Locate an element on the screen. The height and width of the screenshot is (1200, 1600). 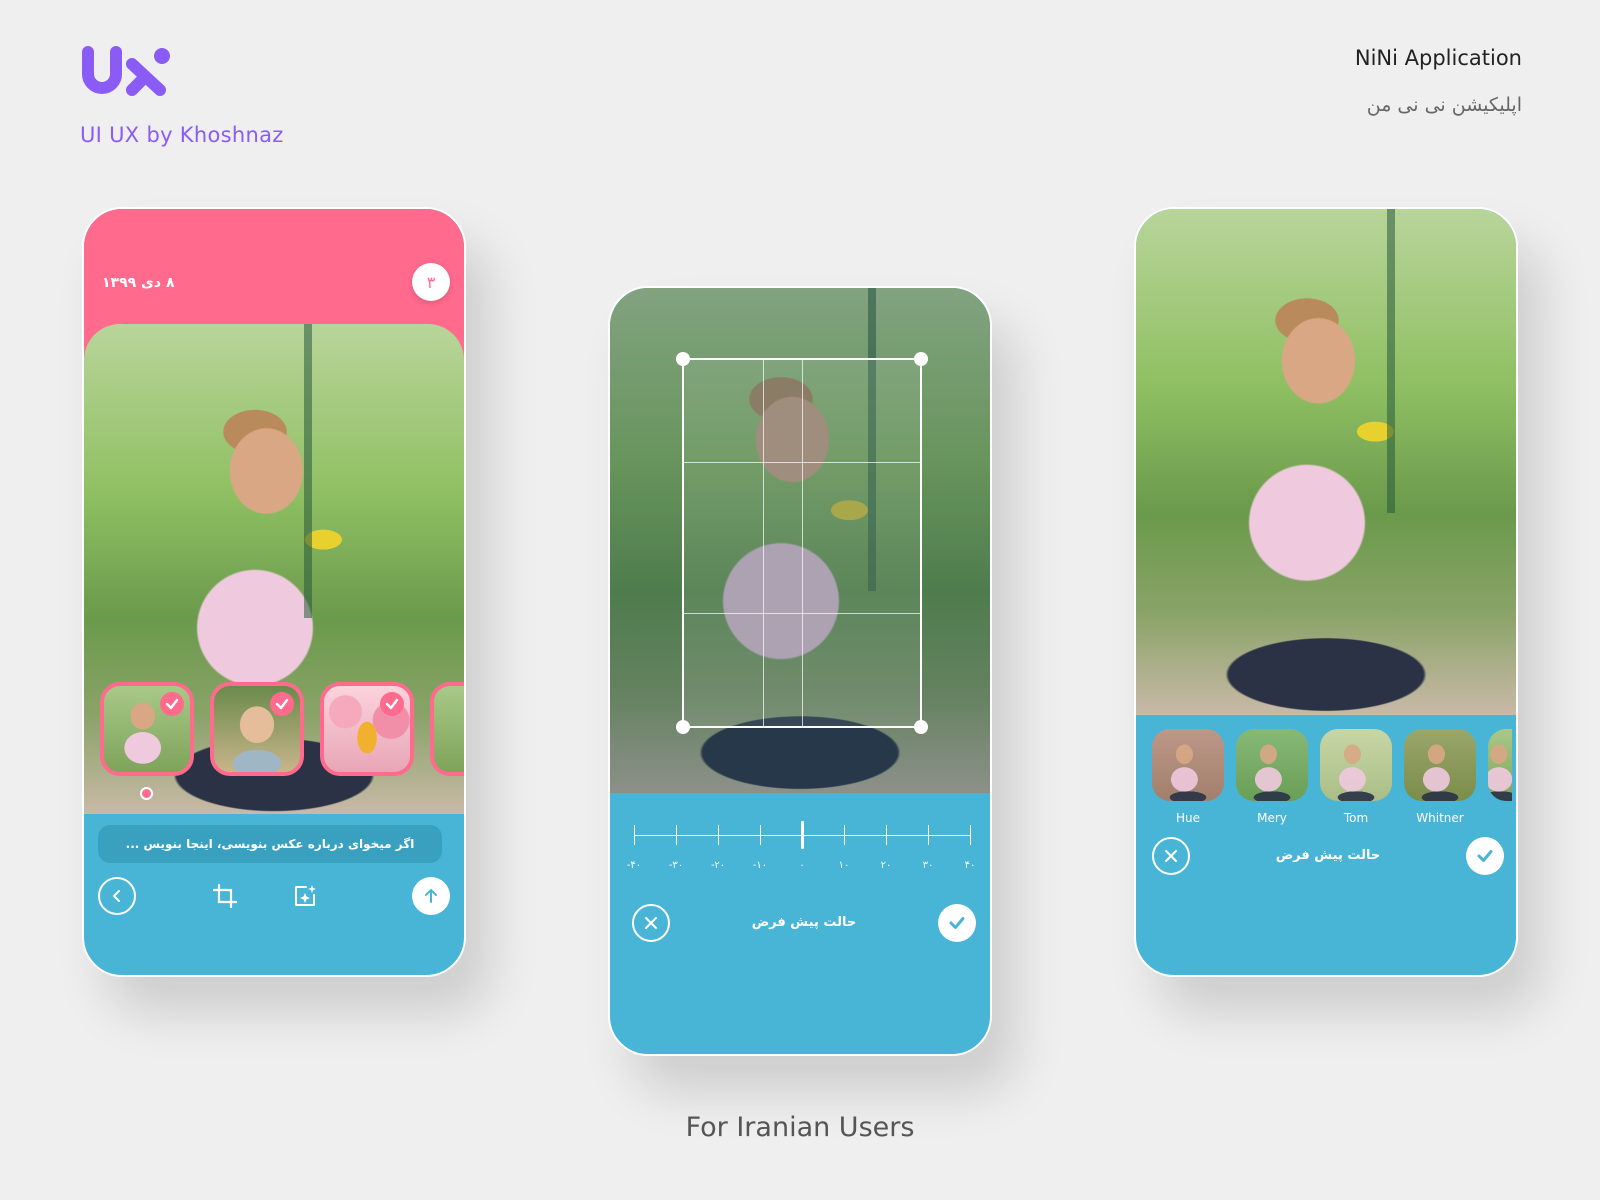
thumbnail-girl-with-balloons is located at coordinates (367, 729).